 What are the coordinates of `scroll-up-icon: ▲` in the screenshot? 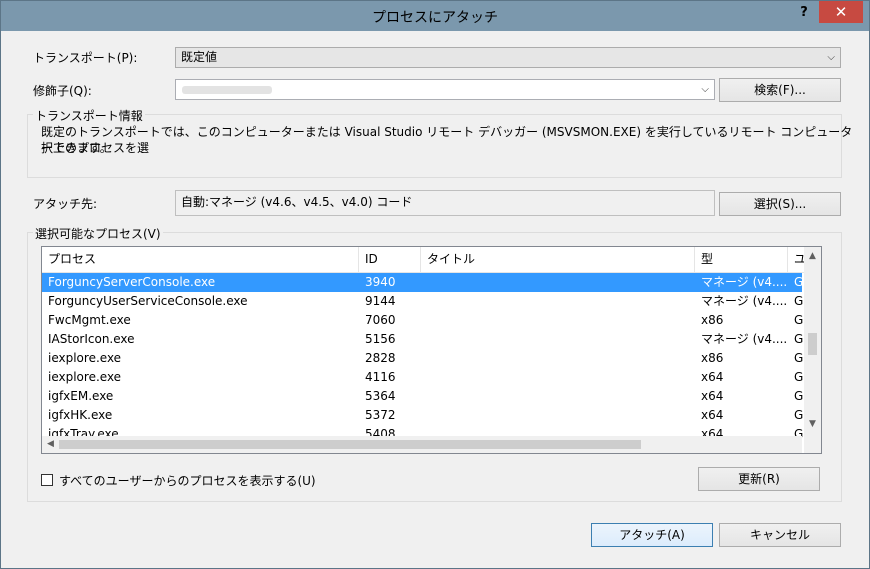 It's located at (812, 256).